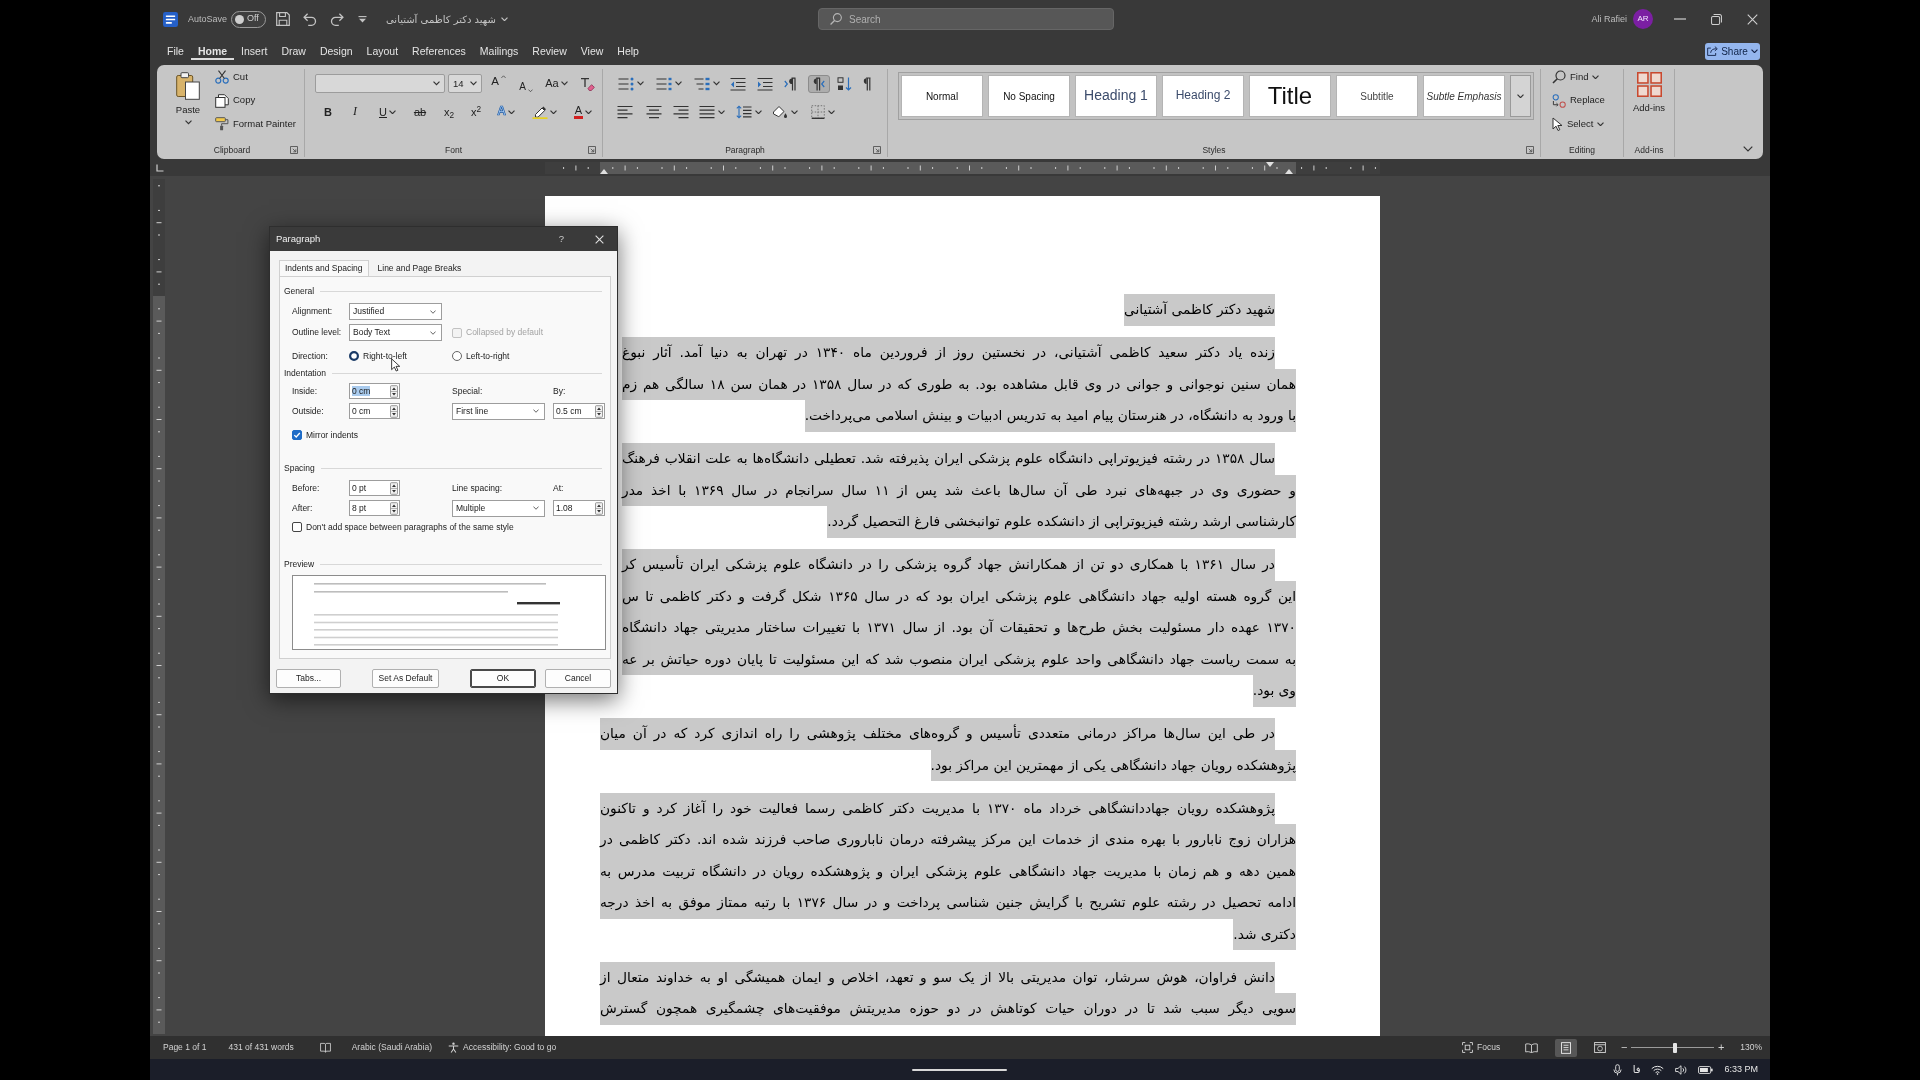 The width and height of the screenshot is (1920, 1080). Describe the element at coordinates (1636, 1069) in the screenshot. I see `input-language-indicator: فا` at that location.